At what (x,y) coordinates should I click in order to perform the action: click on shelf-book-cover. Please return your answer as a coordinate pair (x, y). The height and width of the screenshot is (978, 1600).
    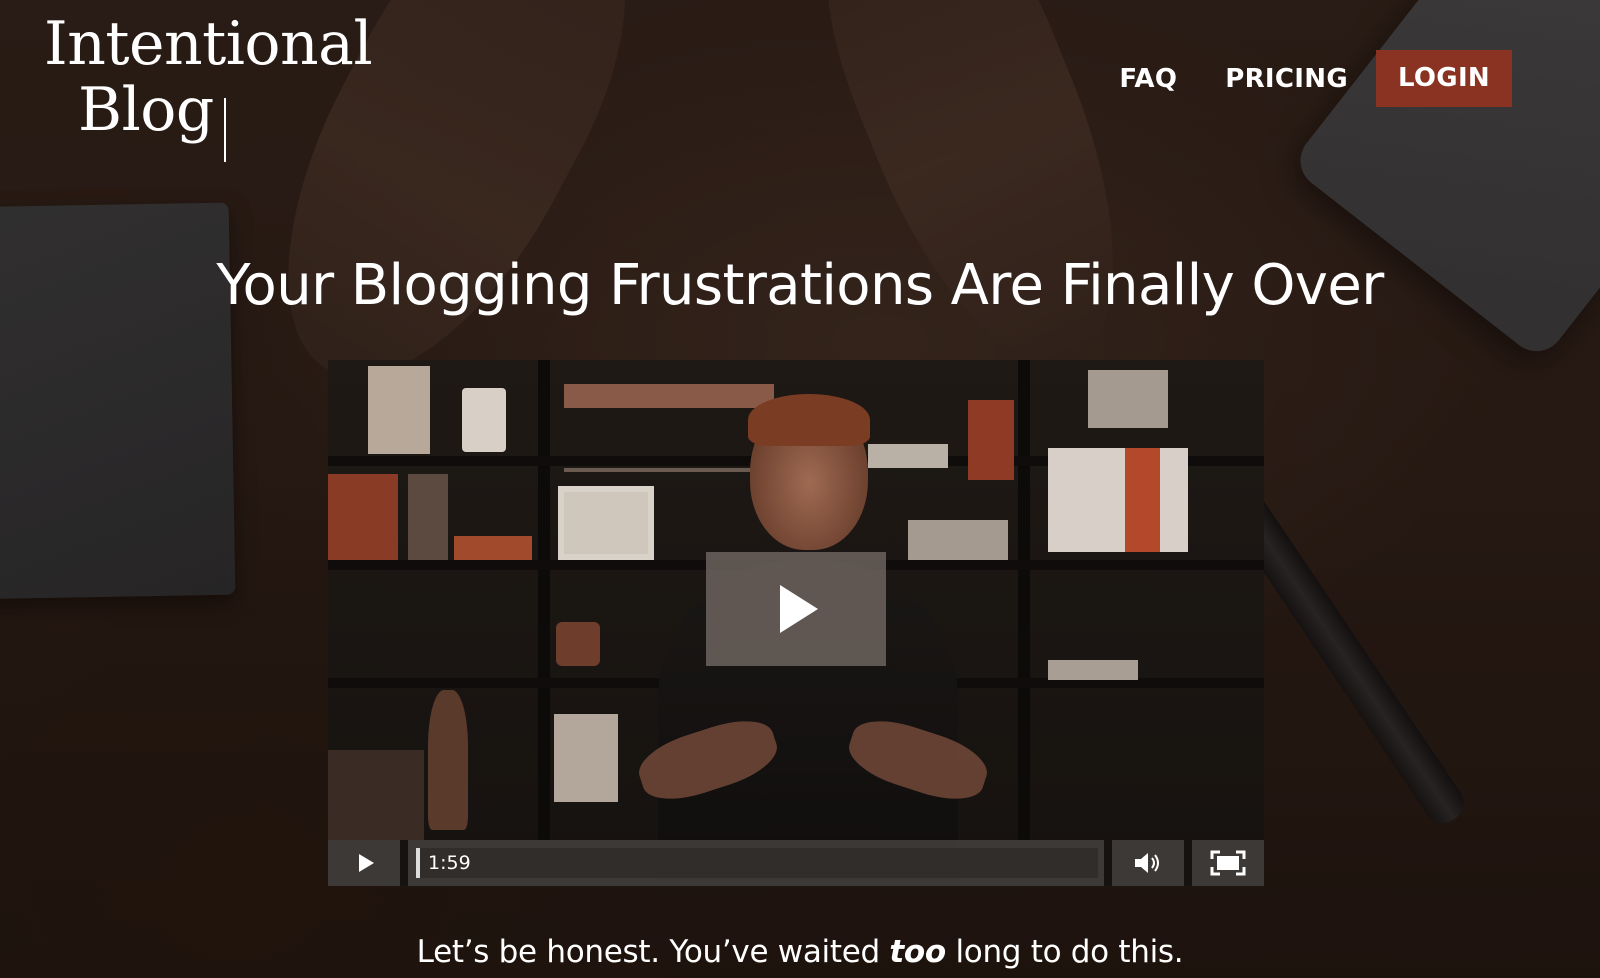
    Looking at the image, I should click on (586, 758).